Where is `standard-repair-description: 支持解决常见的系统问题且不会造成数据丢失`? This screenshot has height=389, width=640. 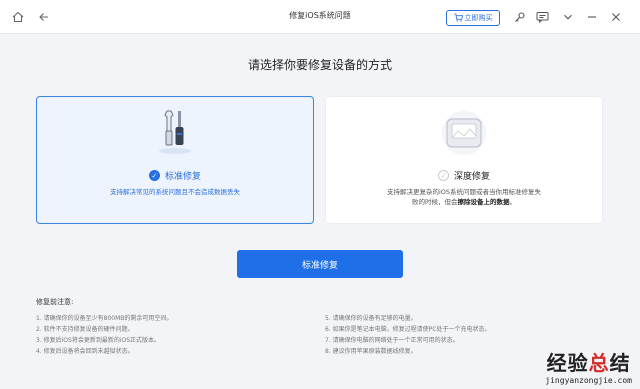 standard-repair-description: 支持解决常见的系统问题且不会造成数据丢失 is located at coordinates (175, 192).